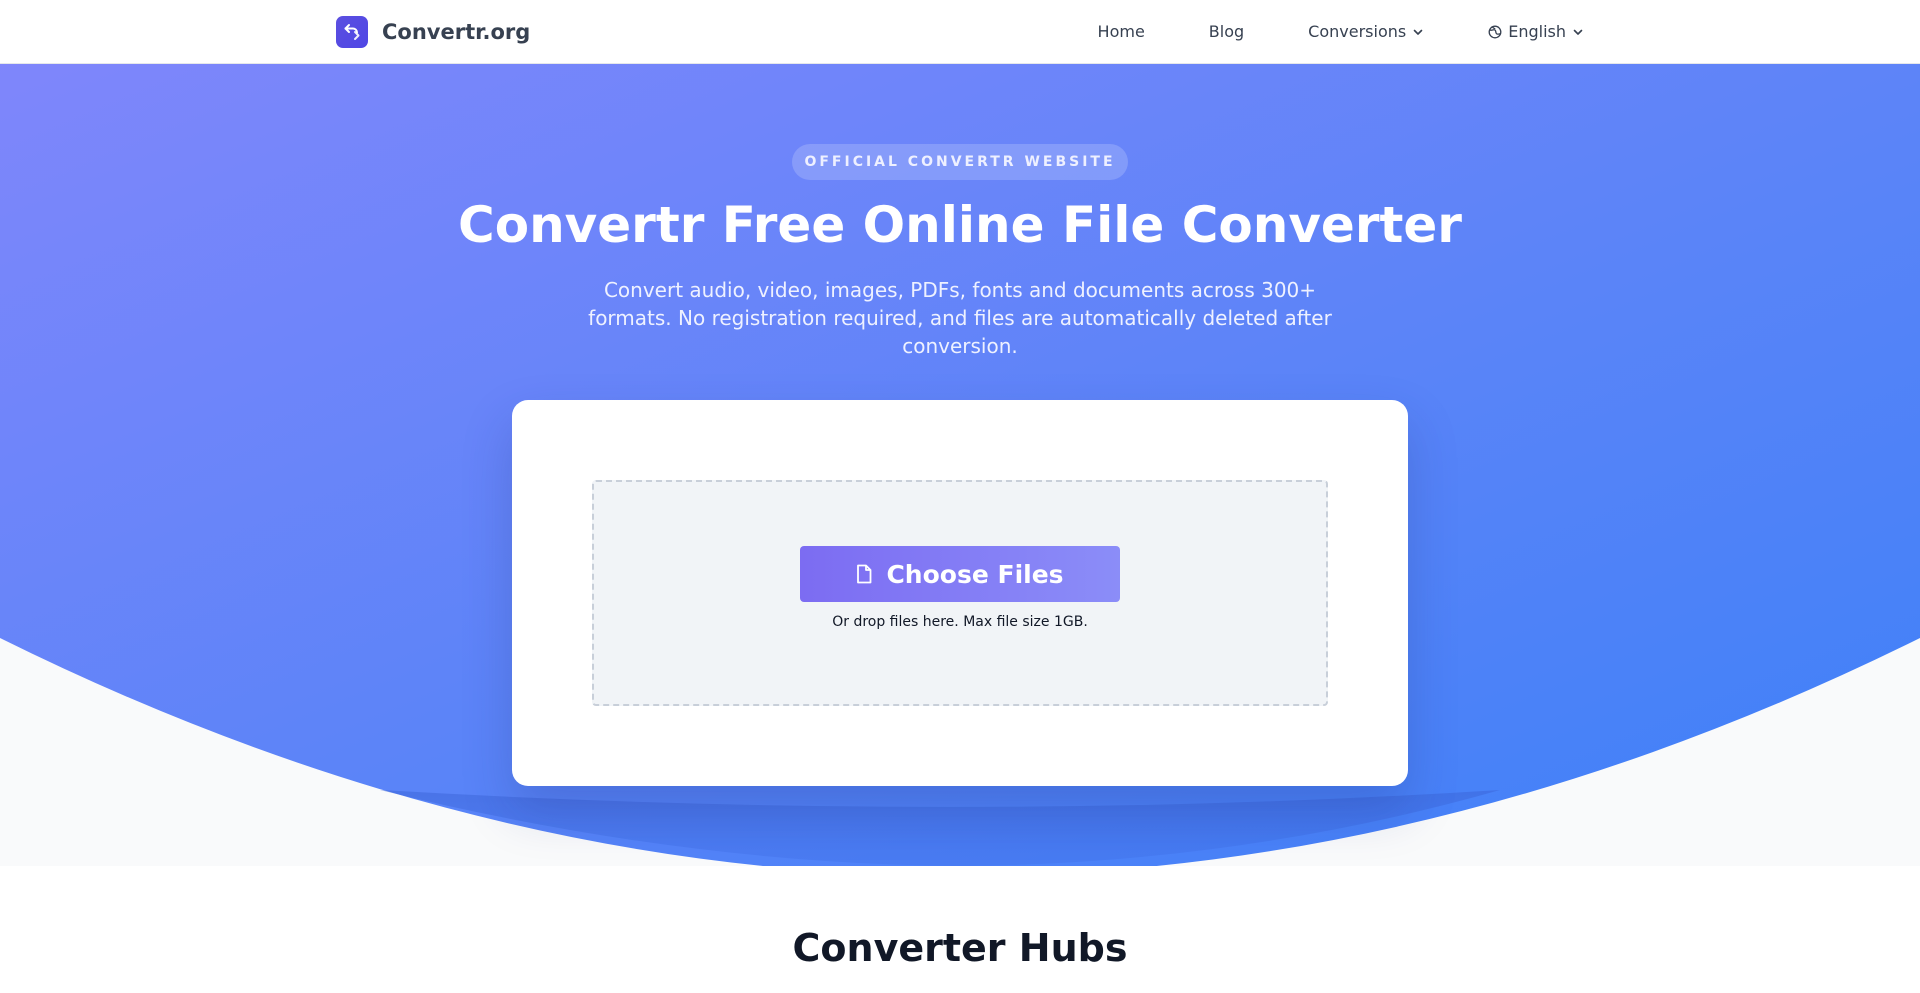 This screenshot has height=993, width=1920. I want to click on nav-home-link: Home, so click(1121, 31).